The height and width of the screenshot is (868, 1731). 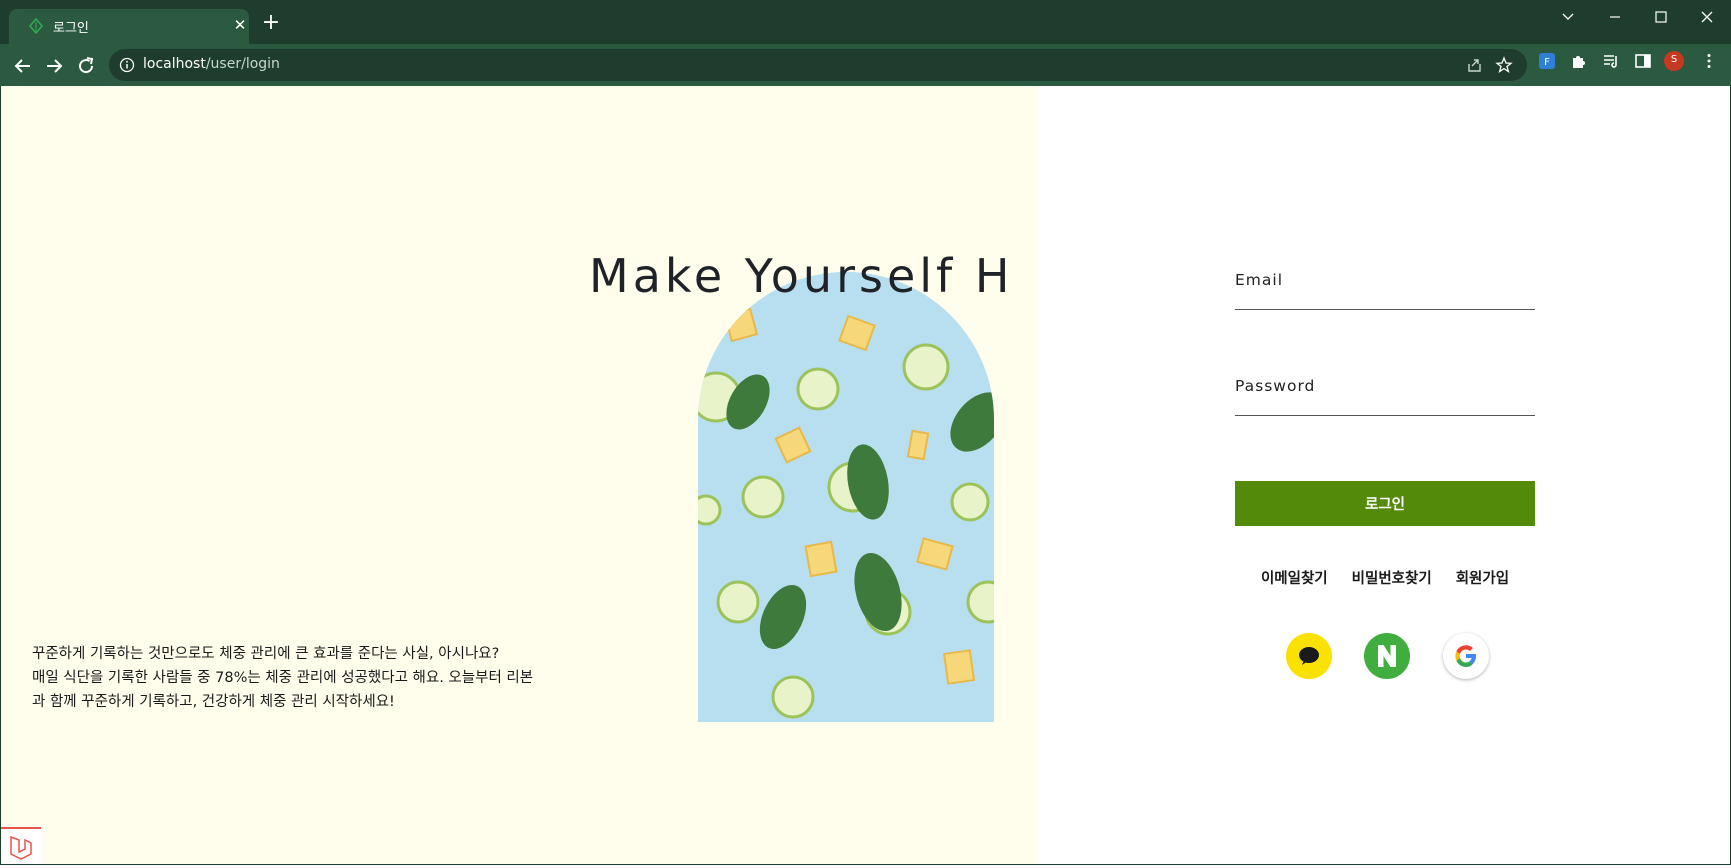 I want to click on find-password-link: 비밀번호찾기, so click(x=1392, y=577).